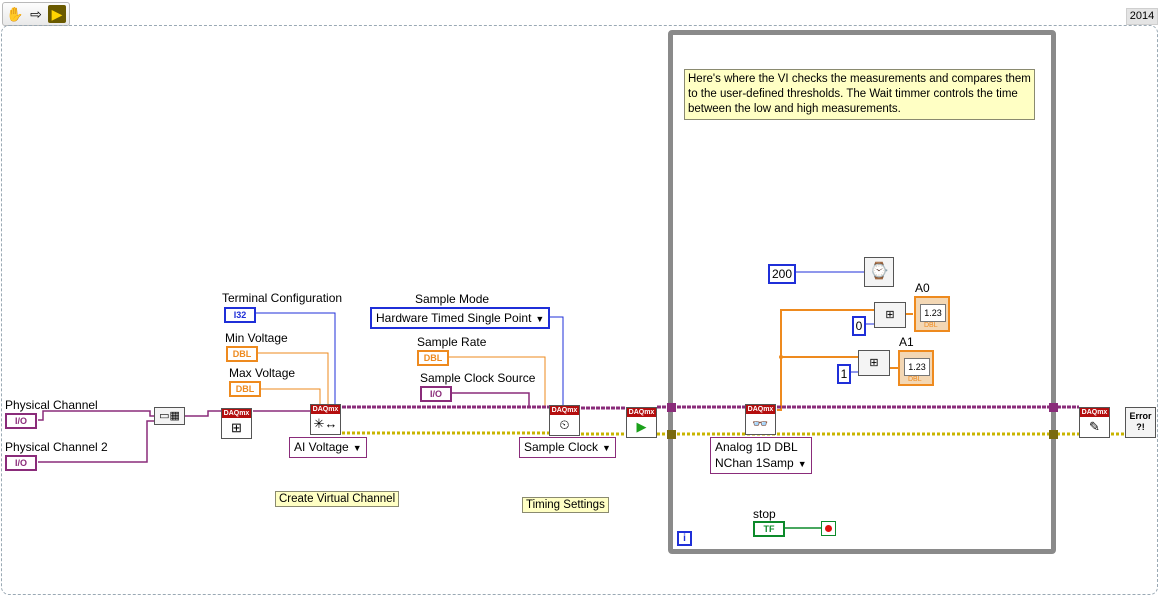  I want to click on loop-tunnel-error-in, so click(671, 434).